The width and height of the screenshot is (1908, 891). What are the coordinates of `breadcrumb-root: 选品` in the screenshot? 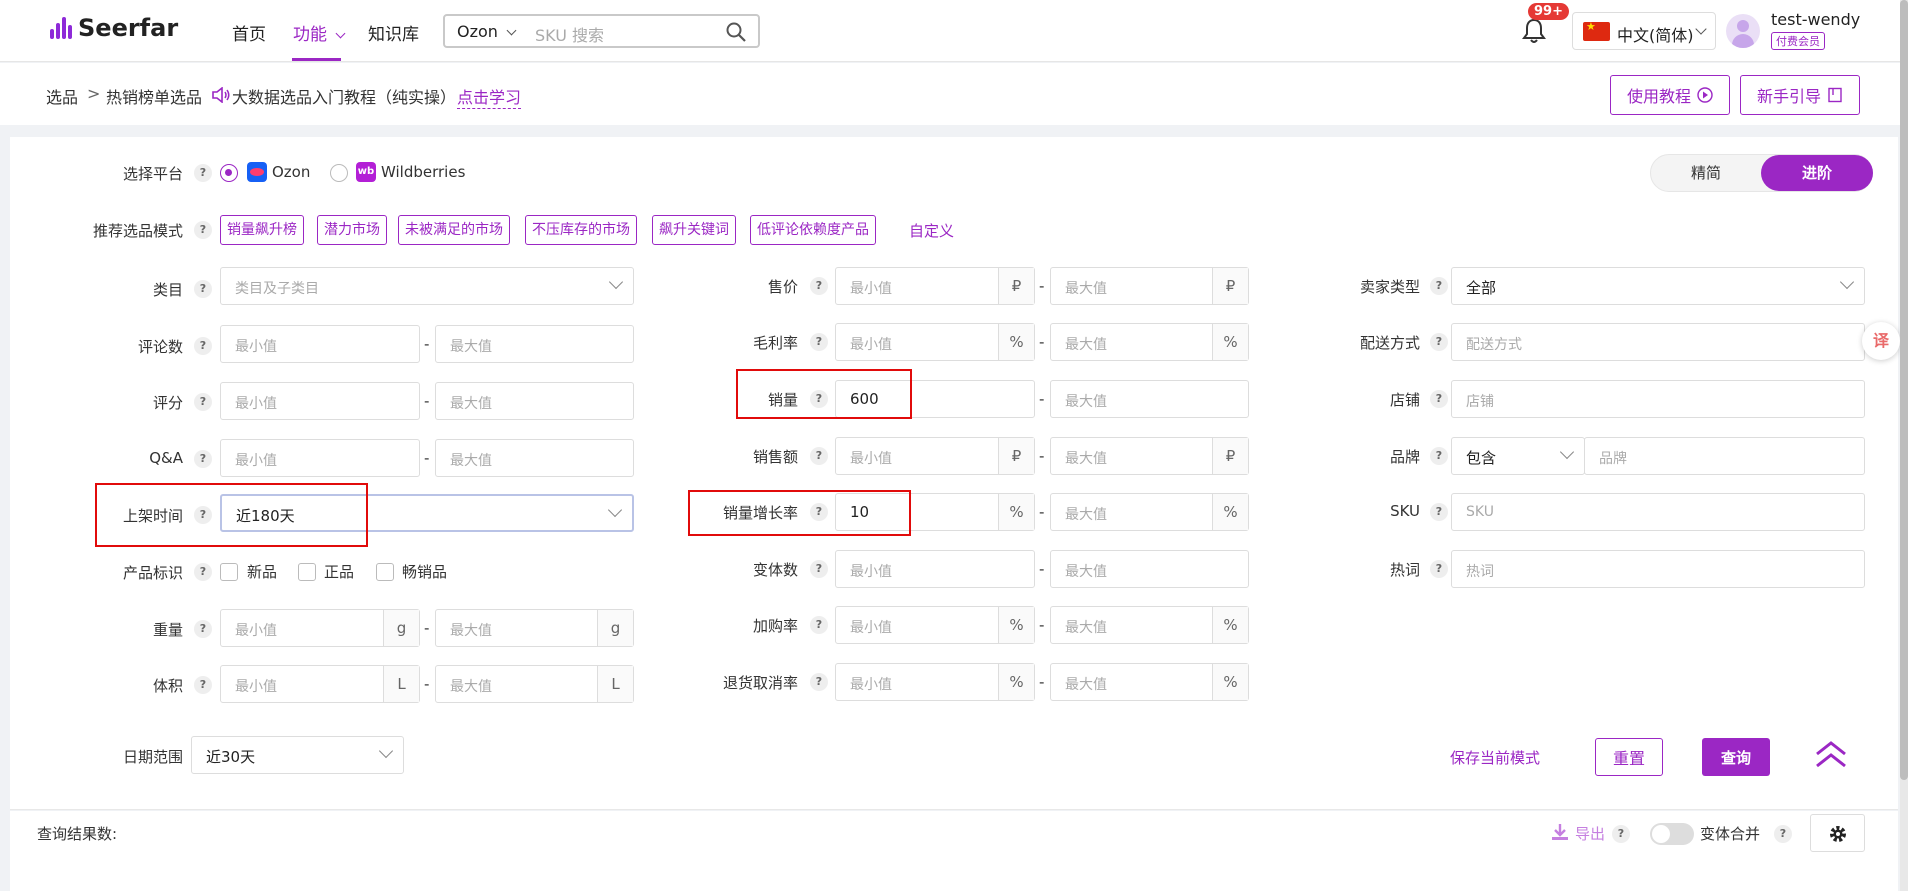 It's located at (62, 96).